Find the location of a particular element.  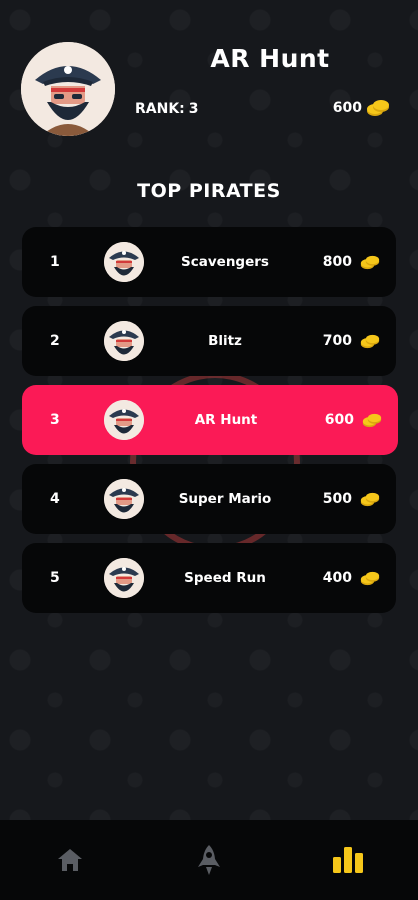

leaderboard-title: TOP PIRATES is located at coordinates (209, 191).